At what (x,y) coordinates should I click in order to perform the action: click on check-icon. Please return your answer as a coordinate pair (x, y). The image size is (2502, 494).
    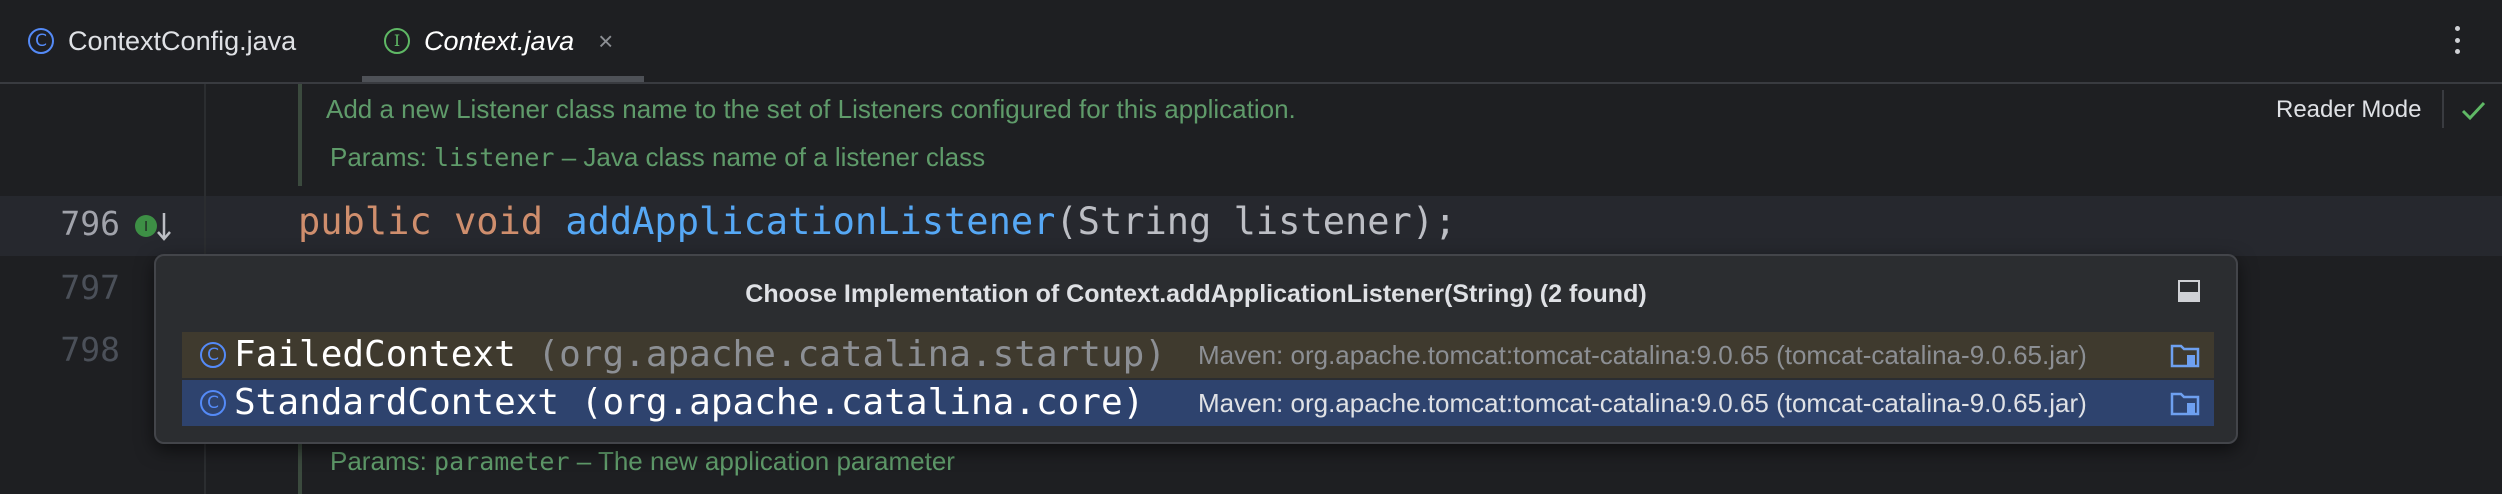
    Looking at the image, I should click on (2473, 111).